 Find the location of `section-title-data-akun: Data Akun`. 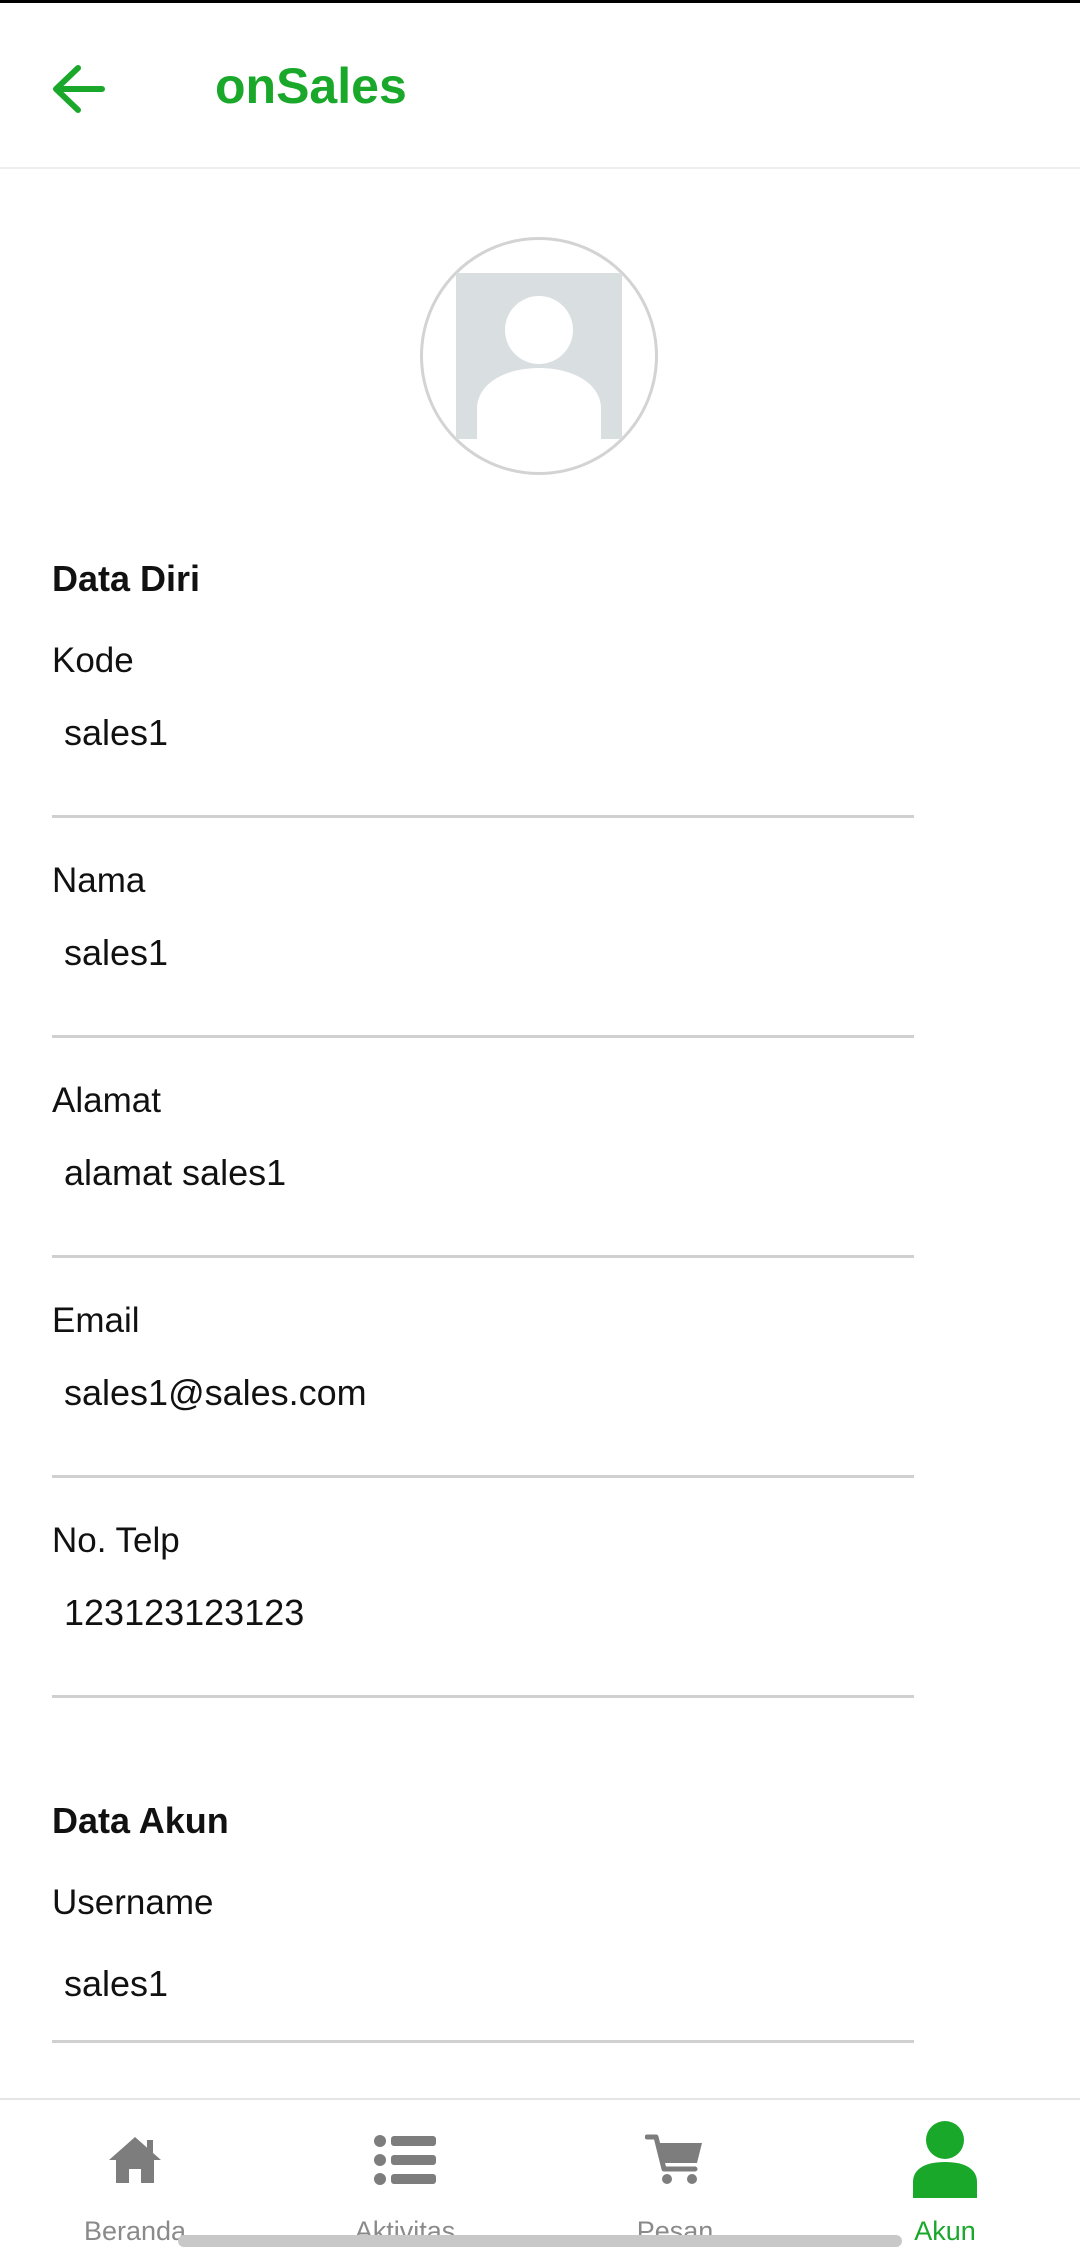

section-title-data-akun: Data Akun is located at coordinates (140, 1820).